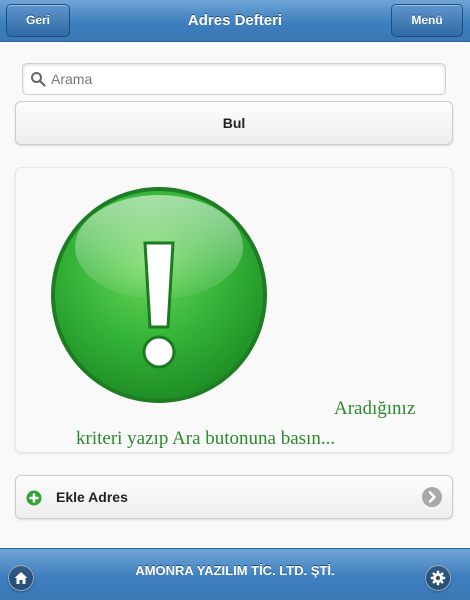 The height and width of the screenshot is (600, 470). What do you see at coordinates (34, 498) in the screenshot?
I see `plus-circle-icon` at bounding box center [34, 498].